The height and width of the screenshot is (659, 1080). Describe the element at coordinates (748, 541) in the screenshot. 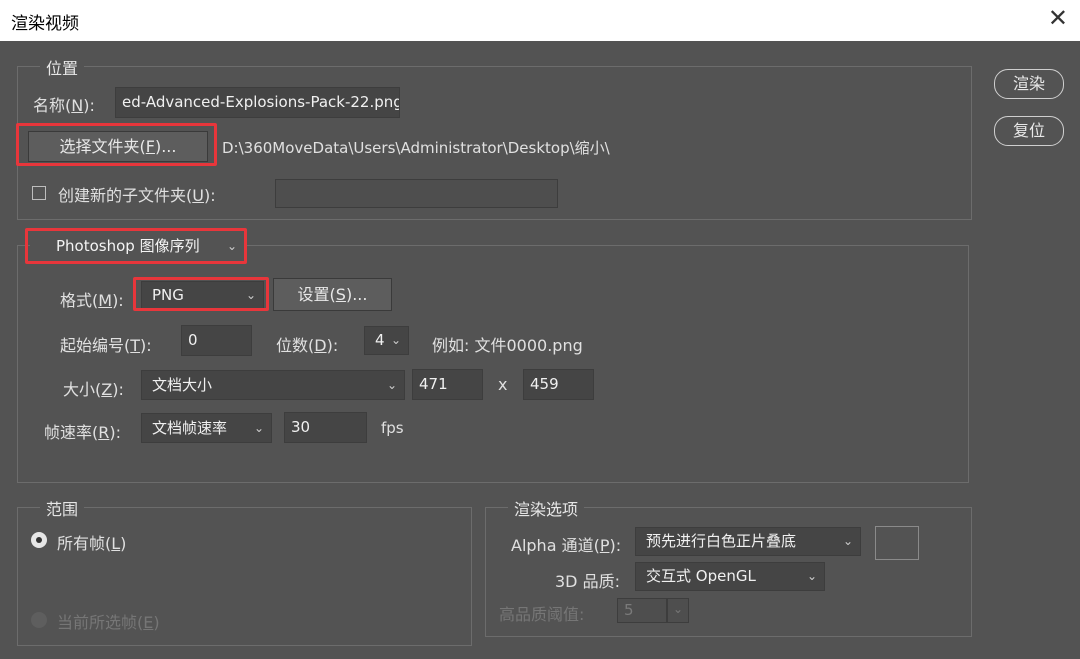

I see `alpha-channel-select: 预先进行白色正片叠底 ⌄` at that location.